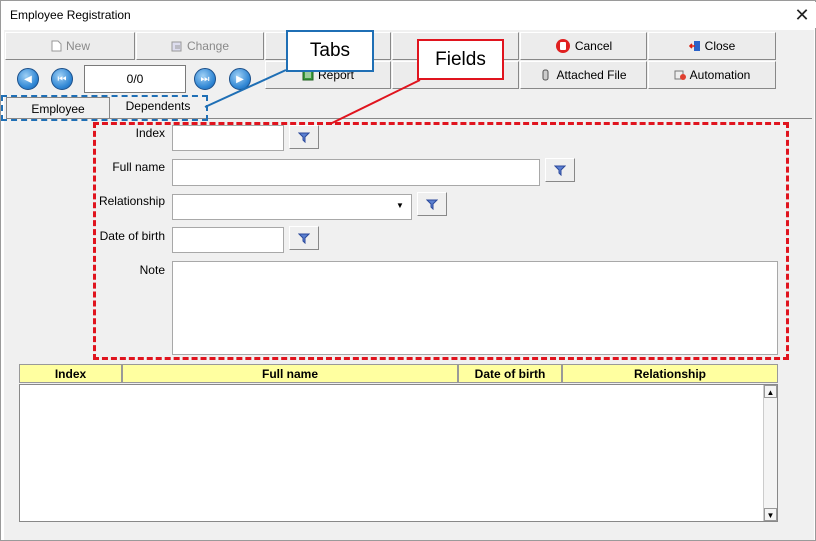  What do you see at coordinates (460, 59) in the screenshot?
I see `fields-callout: Fields` at bounding box center [460, 59].